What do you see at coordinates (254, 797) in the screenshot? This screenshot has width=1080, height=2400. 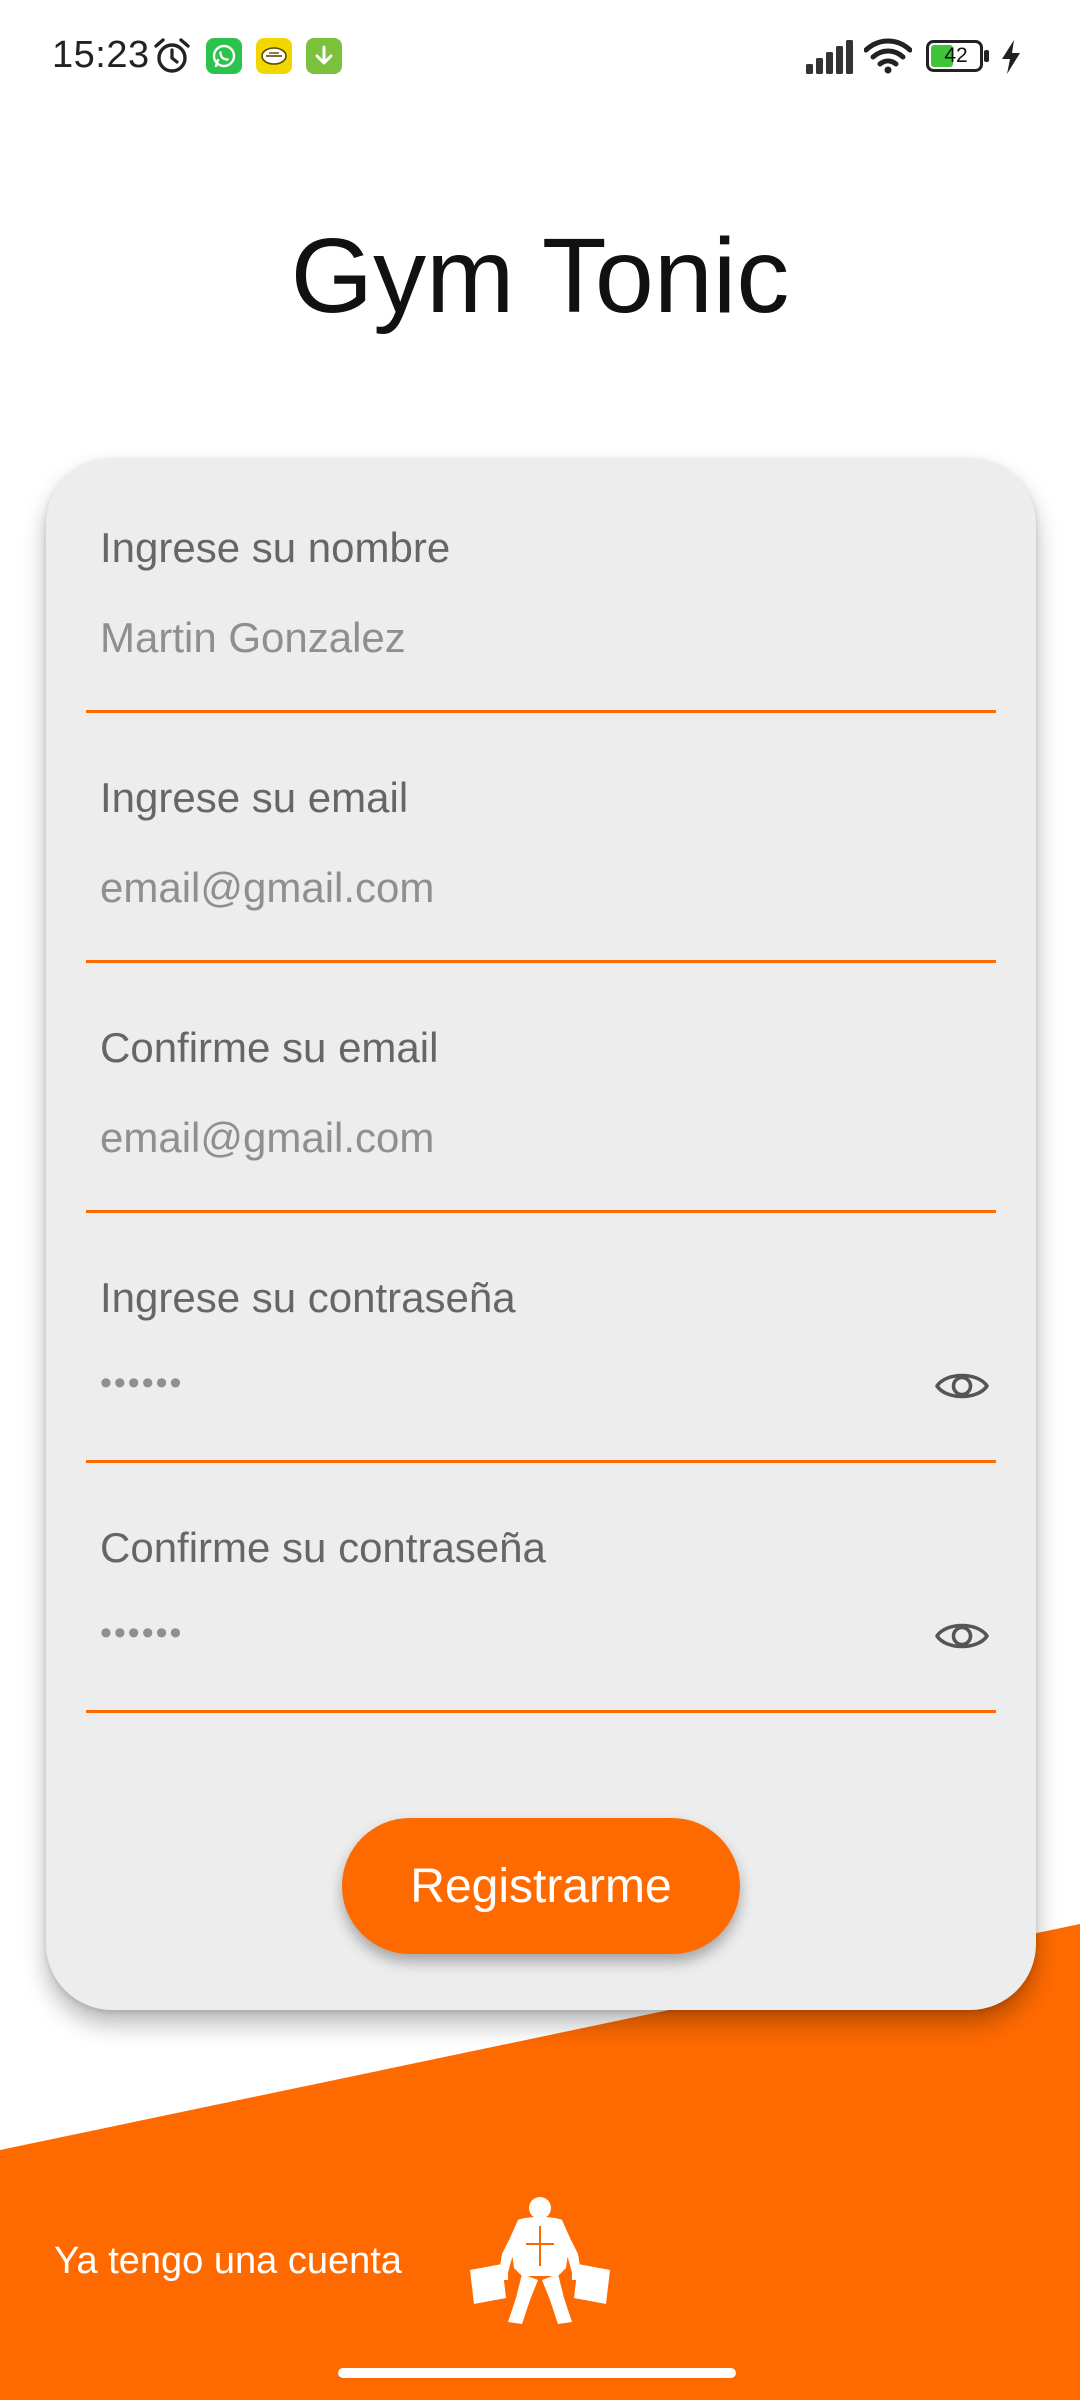 I see `email-label: Ingrese su email` at bounding box center [254, 797].